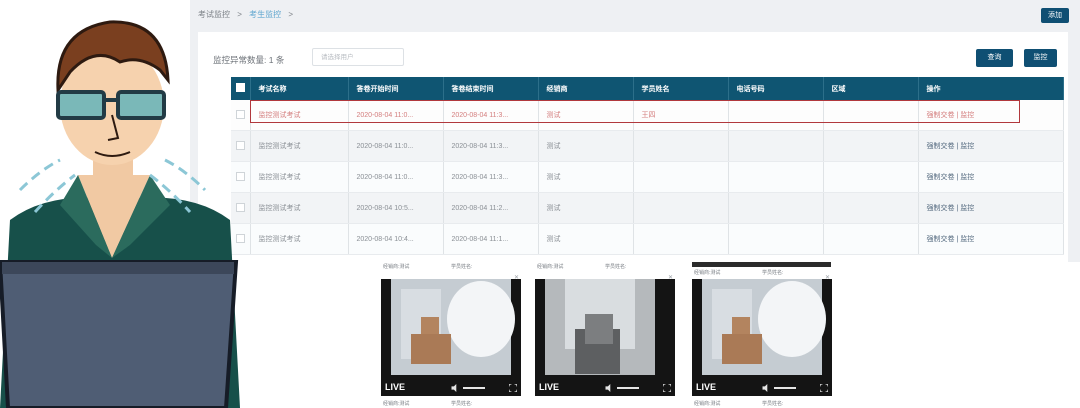 The image size is (1080, 408). I want to click on monitor-button: 监控, so click(1040, 58).